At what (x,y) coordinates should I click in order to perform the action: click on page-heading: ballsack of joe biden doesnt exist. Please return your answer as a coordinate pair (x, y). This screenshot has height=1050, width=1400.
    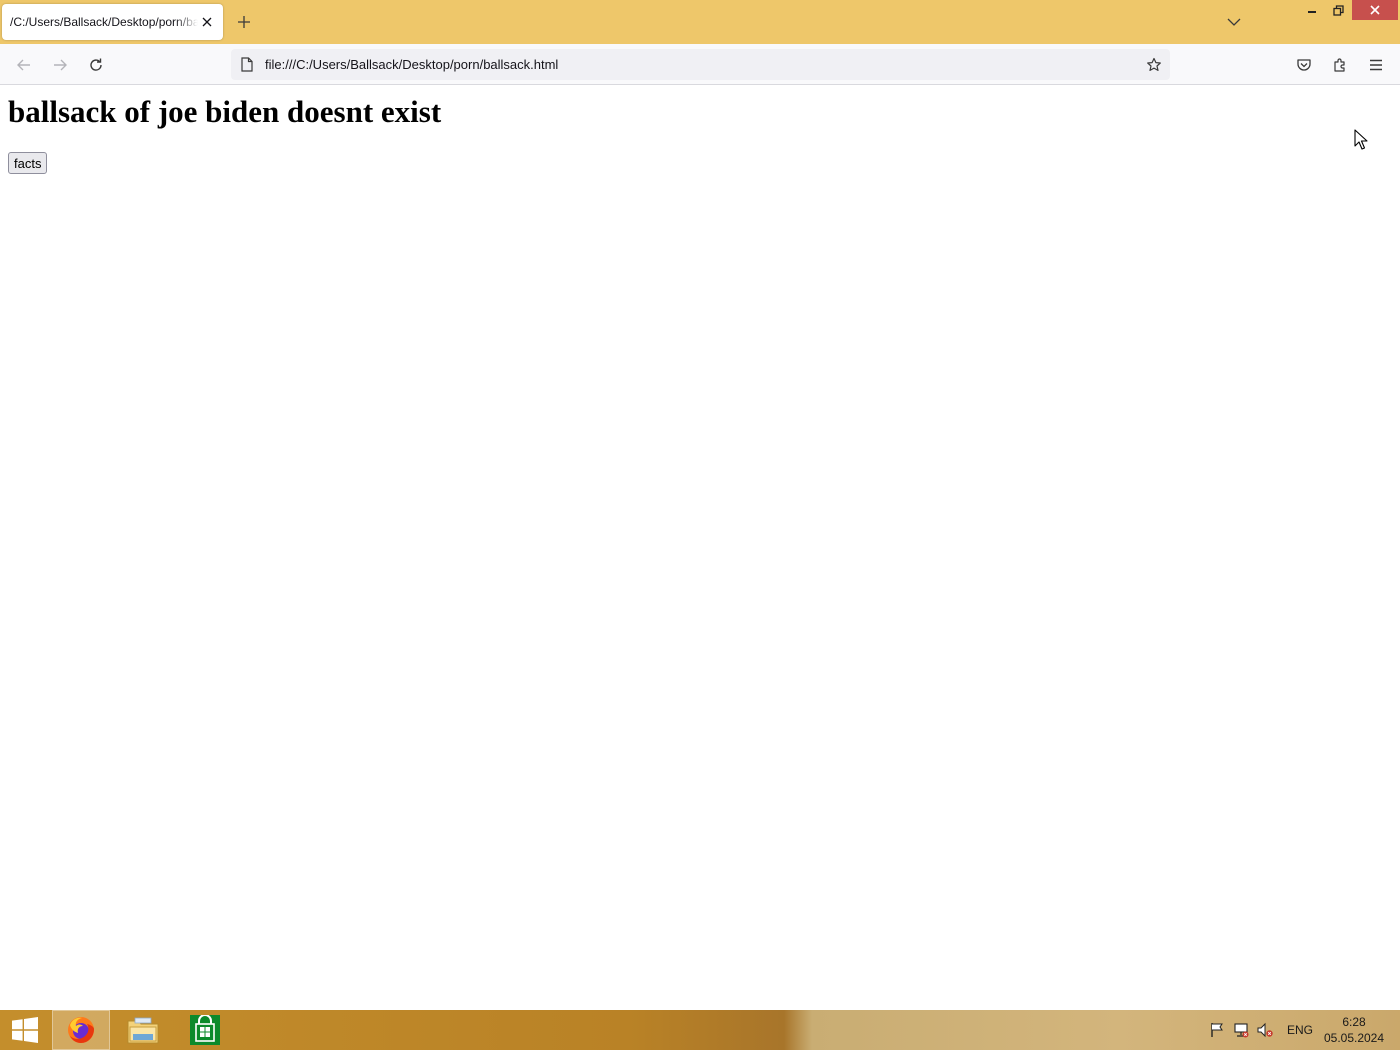
    Looking at the image, I should click on (225, 111).